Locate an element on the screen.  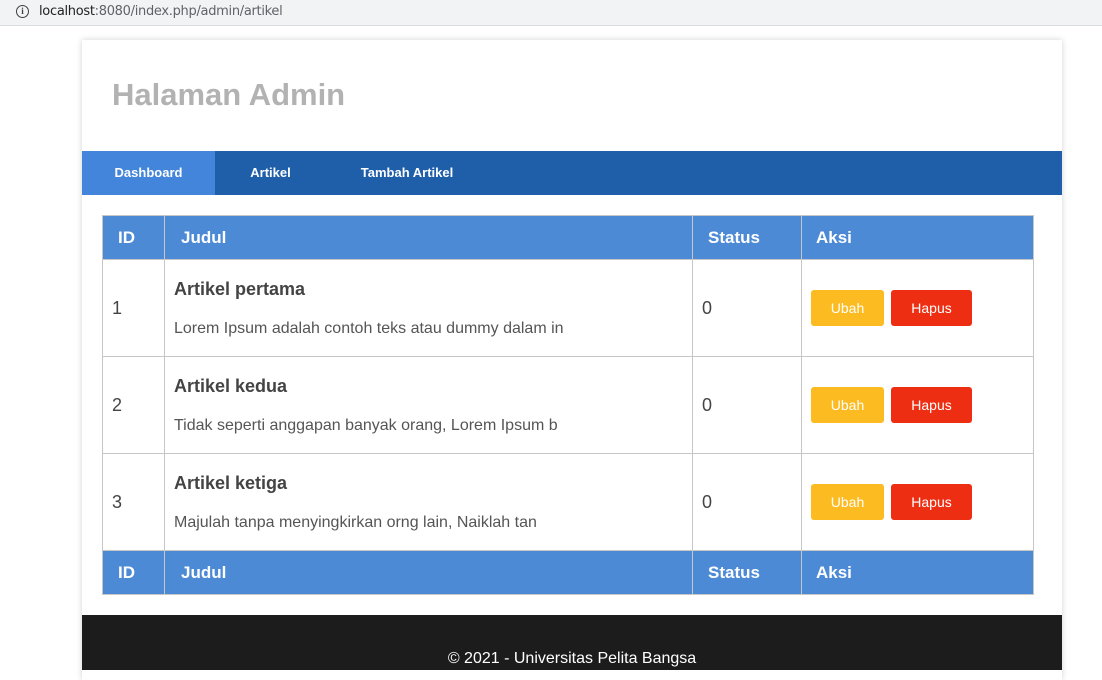
info-icon: i is located at coordinates (22, 11).